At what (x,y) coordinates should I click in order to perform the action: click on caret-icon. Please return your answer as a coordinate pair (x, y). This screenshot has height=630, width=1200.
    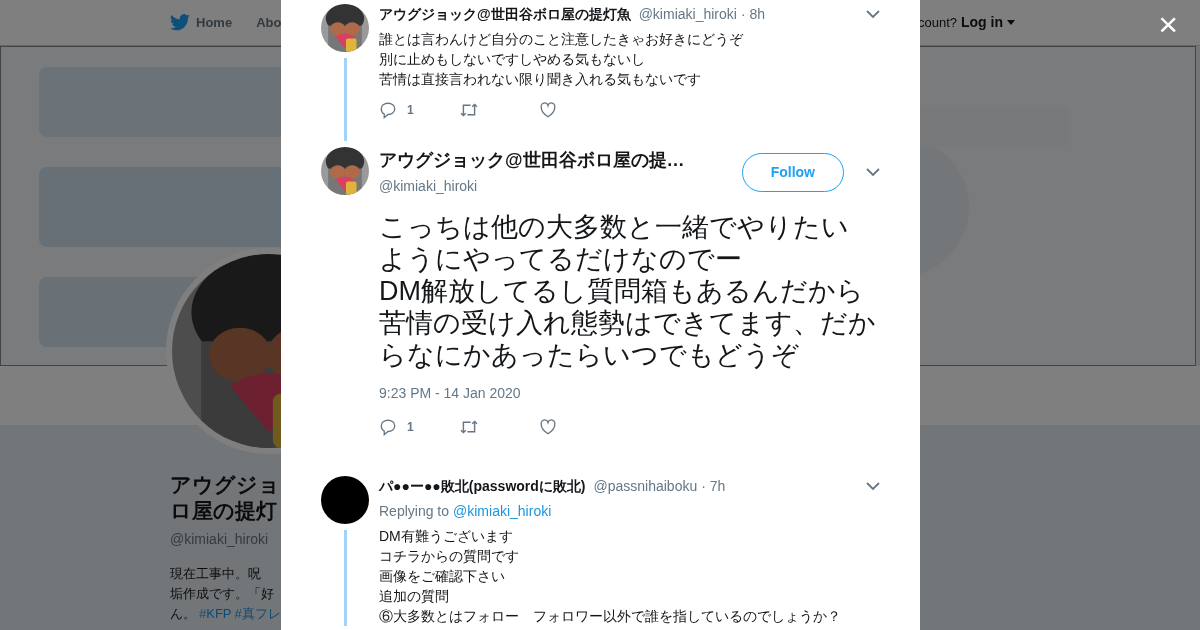
    Looking at the image, I should click on (1011, 22).